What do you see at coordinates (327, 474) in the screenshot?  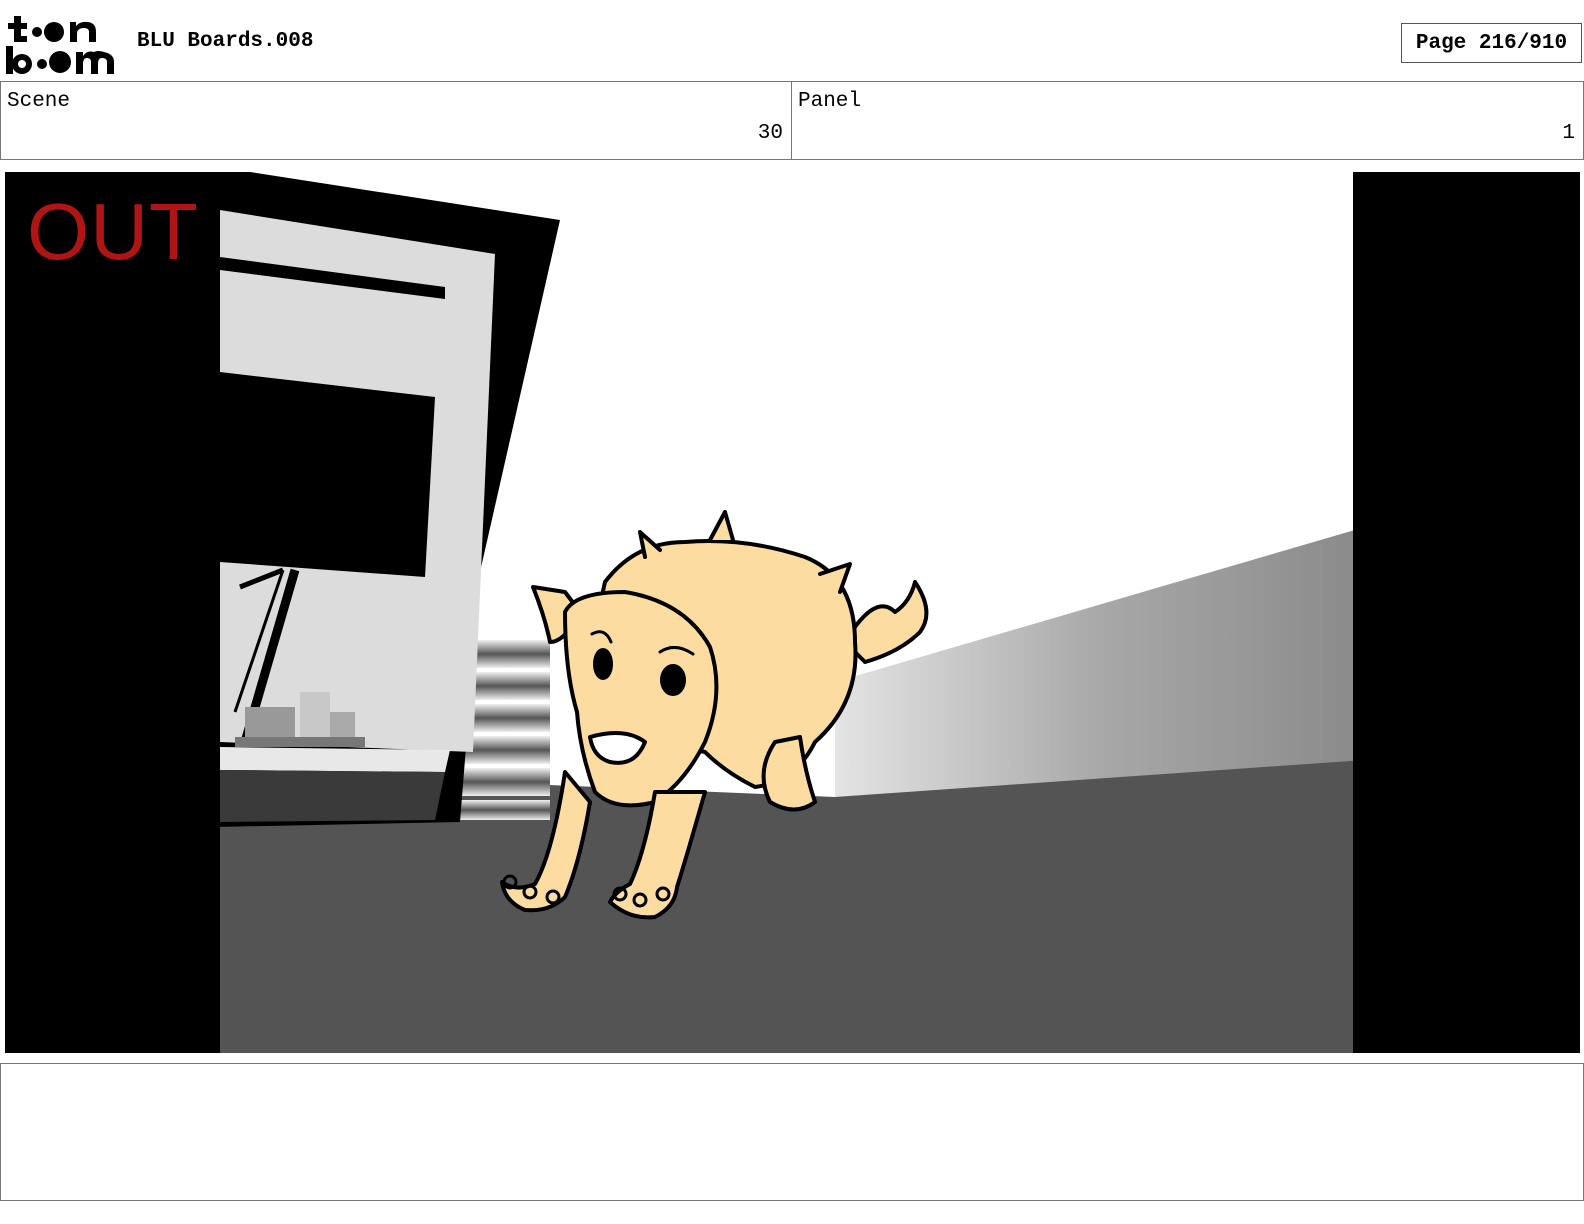 I see `machine-screen` at bounding box center [327, 474].